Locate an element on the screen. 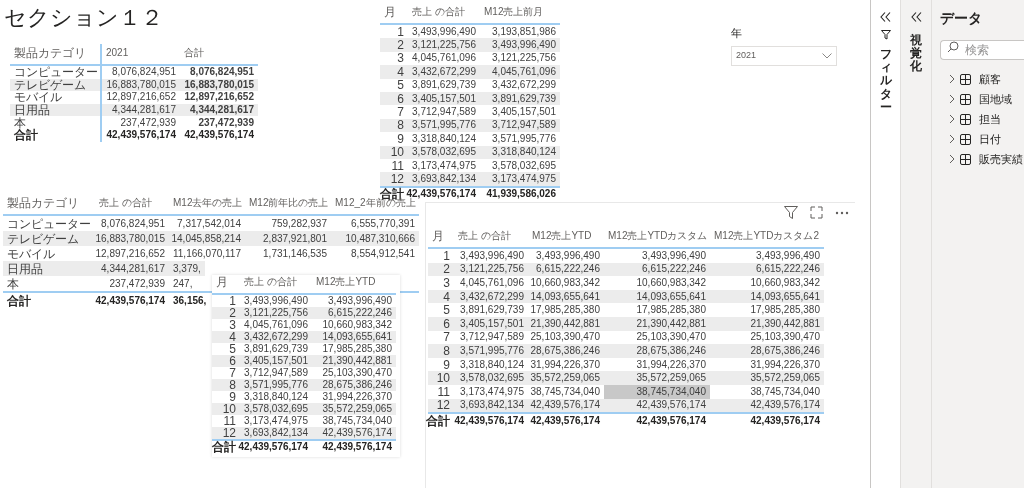  table-name: 販売実績 is located at coordinates (1001, 159).